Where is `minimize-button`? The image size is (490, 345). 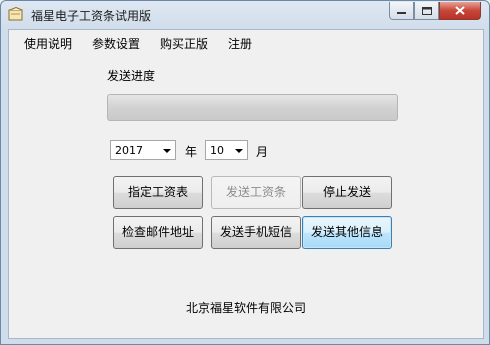
minimize-button is located at coordinates (401, 11).